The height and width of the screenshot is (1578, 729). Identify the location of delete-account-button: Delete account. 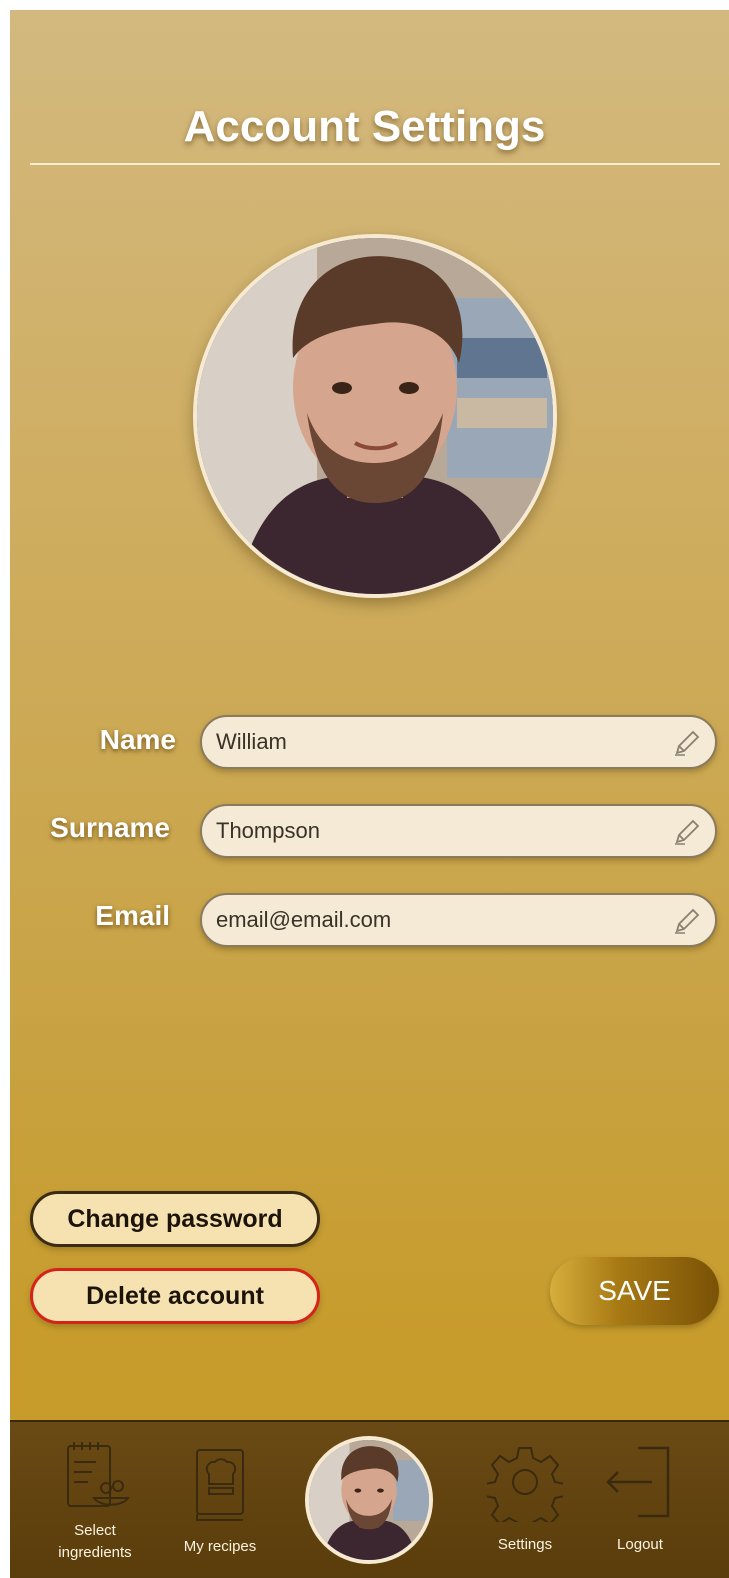
(175, 1296).